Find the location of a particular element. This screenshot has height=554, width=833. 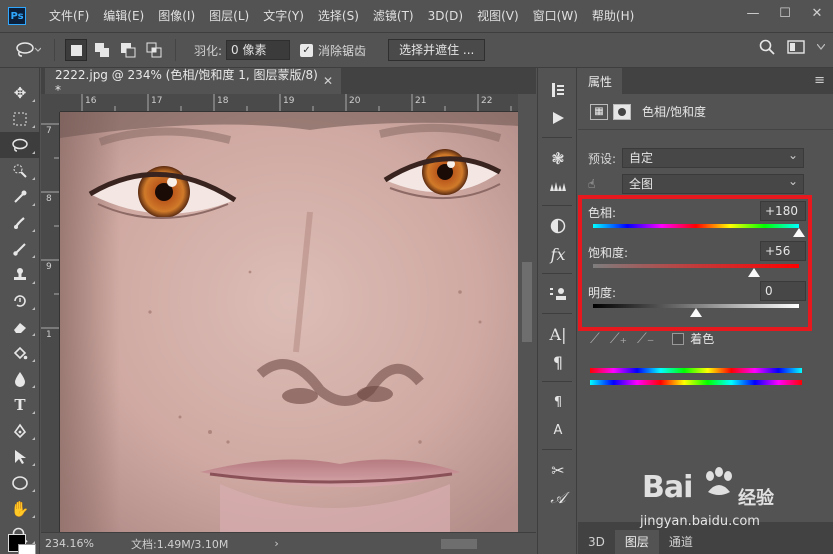

panel-icon-strip: ❃ fx A| ¶ ¶ A ✂ 𝒜 is located at coordinates (557, 311).